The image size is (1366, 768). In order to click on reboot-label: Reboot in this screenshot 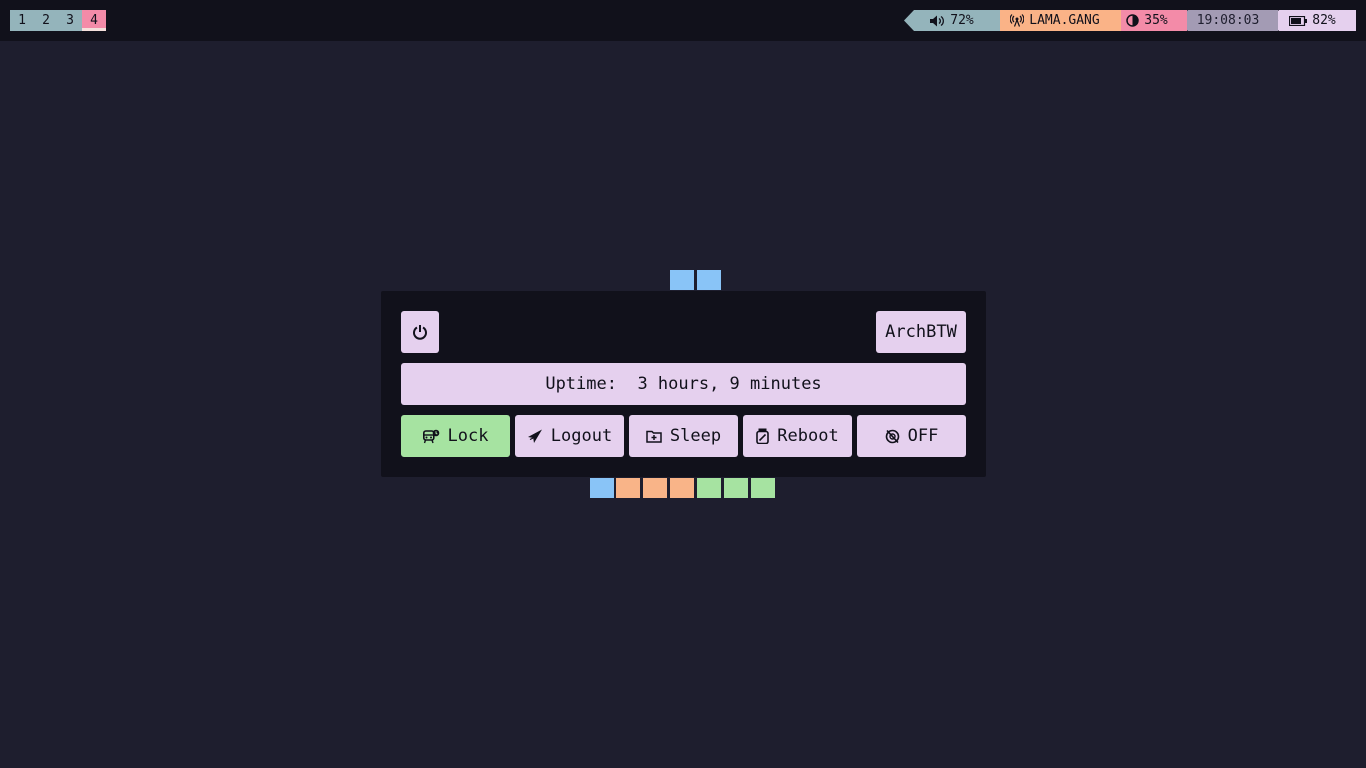, I will do `click(808, 436)`.